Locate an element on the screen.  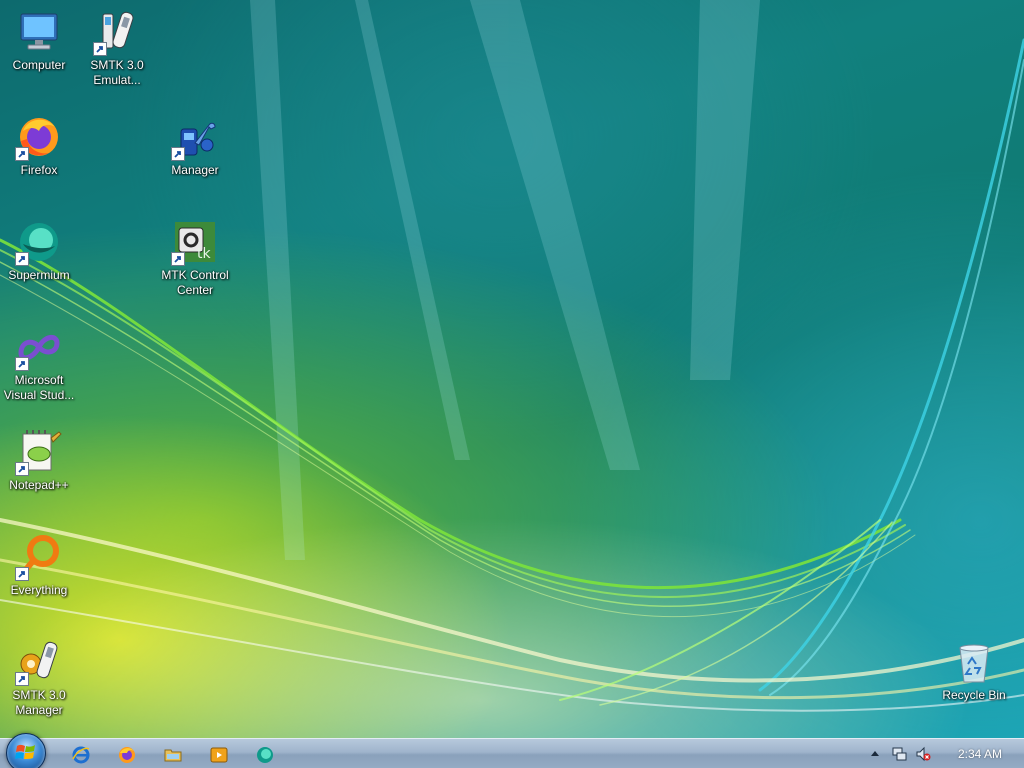
quicklaunch-internet-explorer is located at coordinates (81, 755).